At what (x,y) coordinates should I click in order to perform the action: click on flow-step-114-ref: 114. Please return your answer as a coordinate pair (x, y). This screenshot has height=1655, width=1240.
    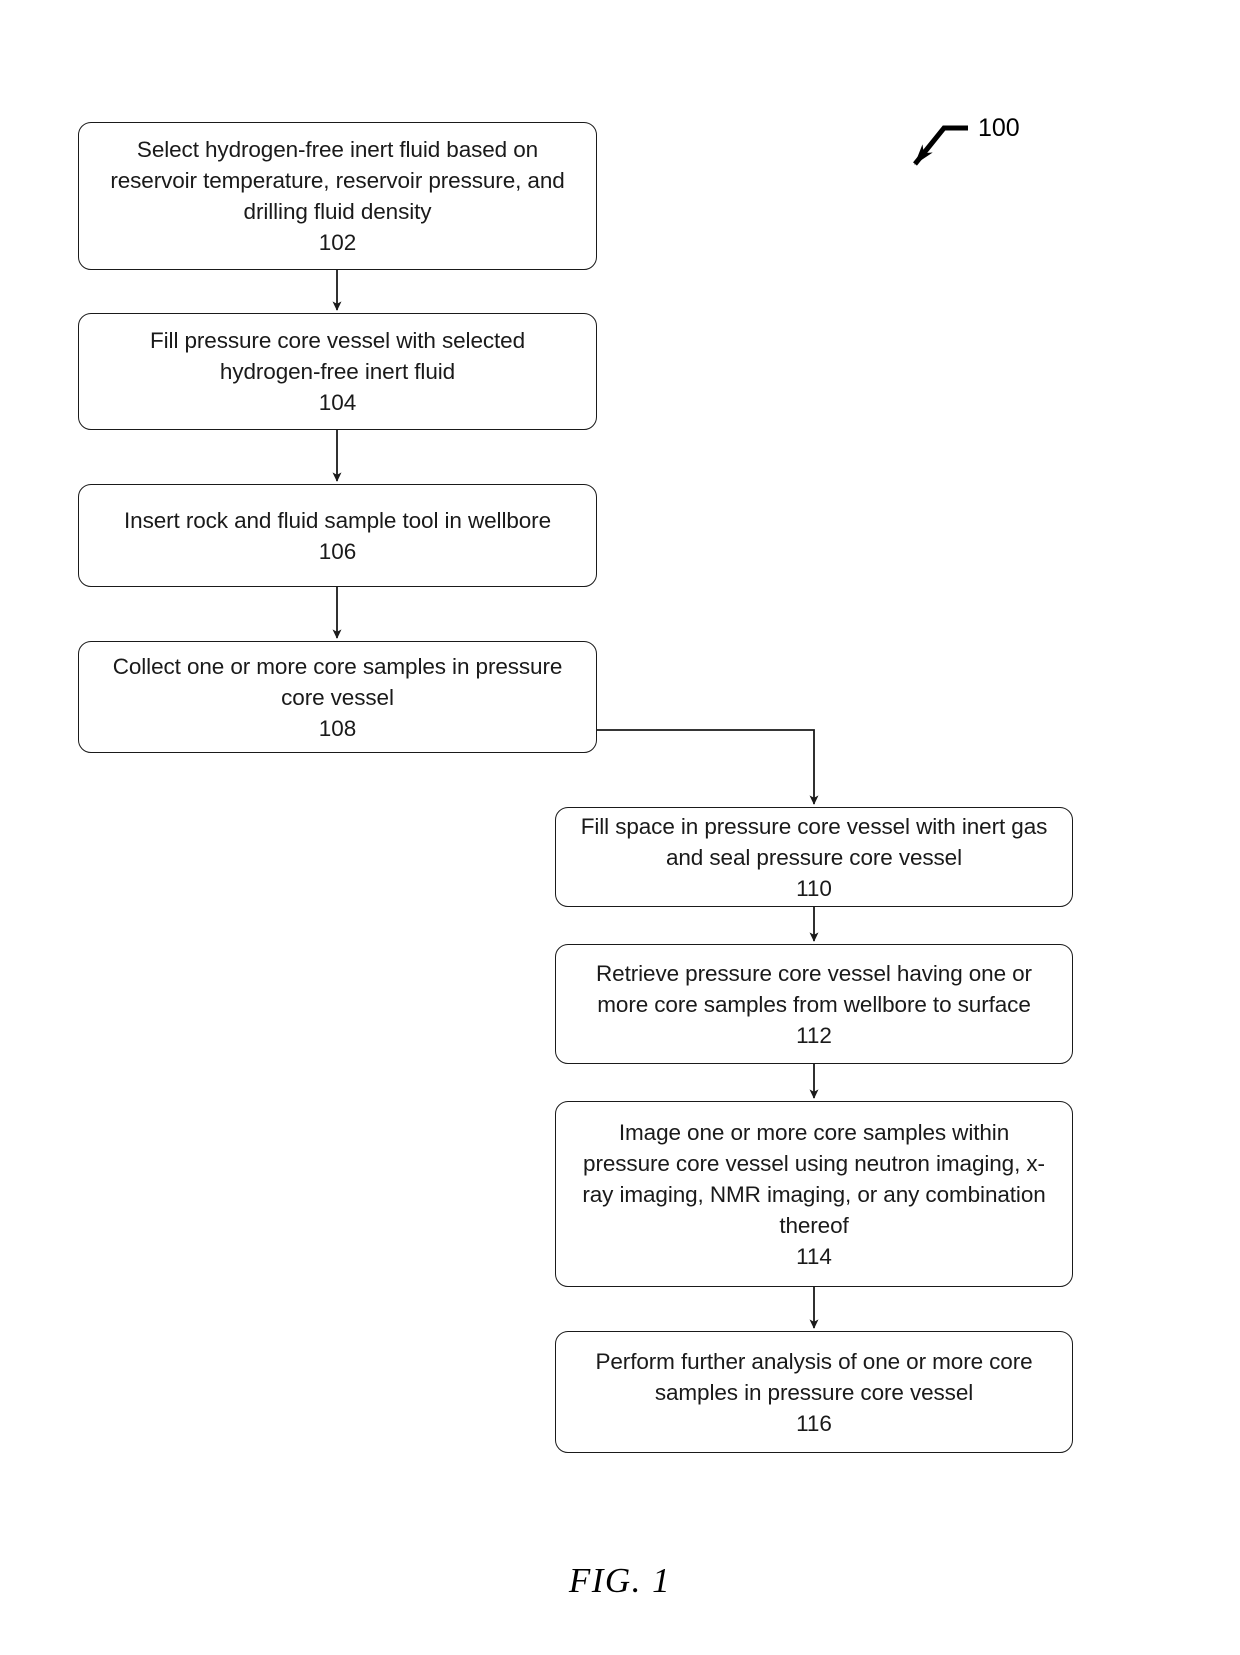
    Looking at the image, I should click on (814, 1256).